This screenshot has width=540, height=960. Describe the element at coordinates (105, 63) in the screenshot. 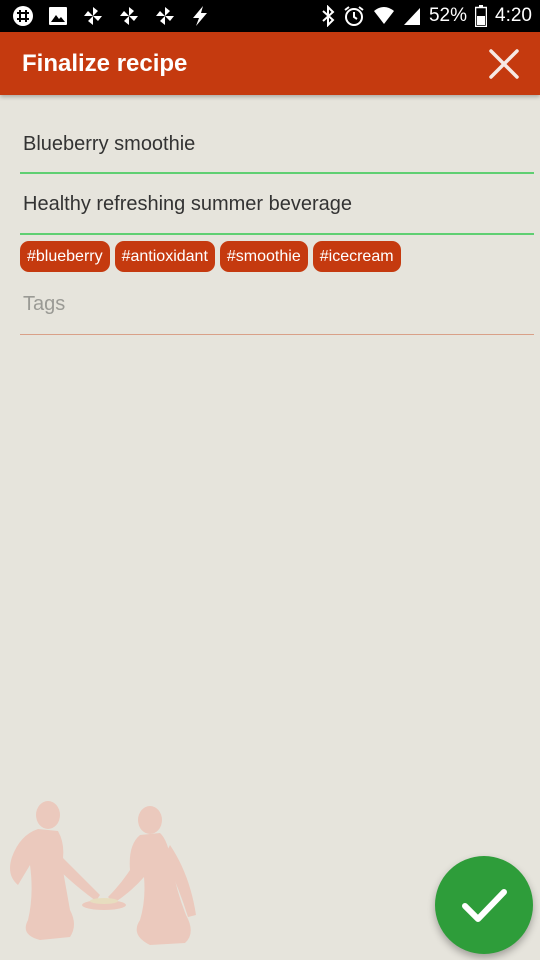

I see `page-title: Finalize recipe` at that location.